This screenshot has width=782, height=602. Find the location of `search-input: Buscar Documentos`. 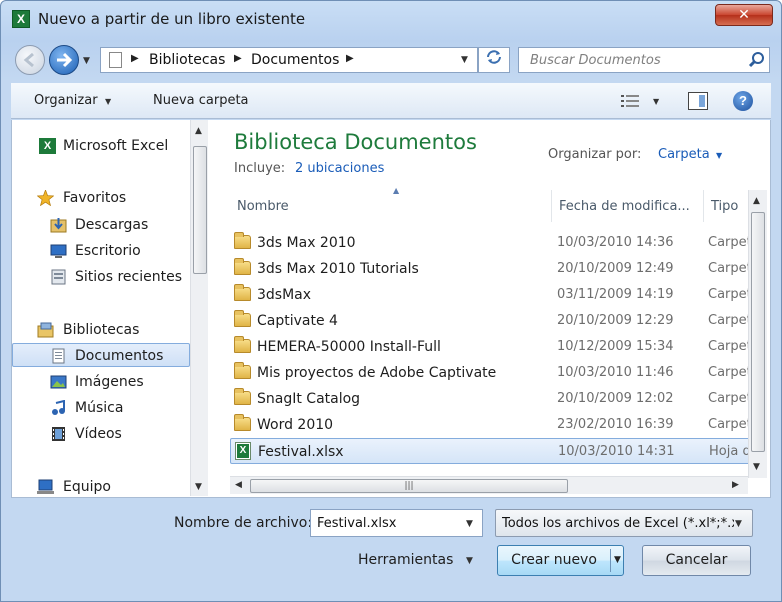

search-input: Buscar Documentos is located at coordinates (595, 60).